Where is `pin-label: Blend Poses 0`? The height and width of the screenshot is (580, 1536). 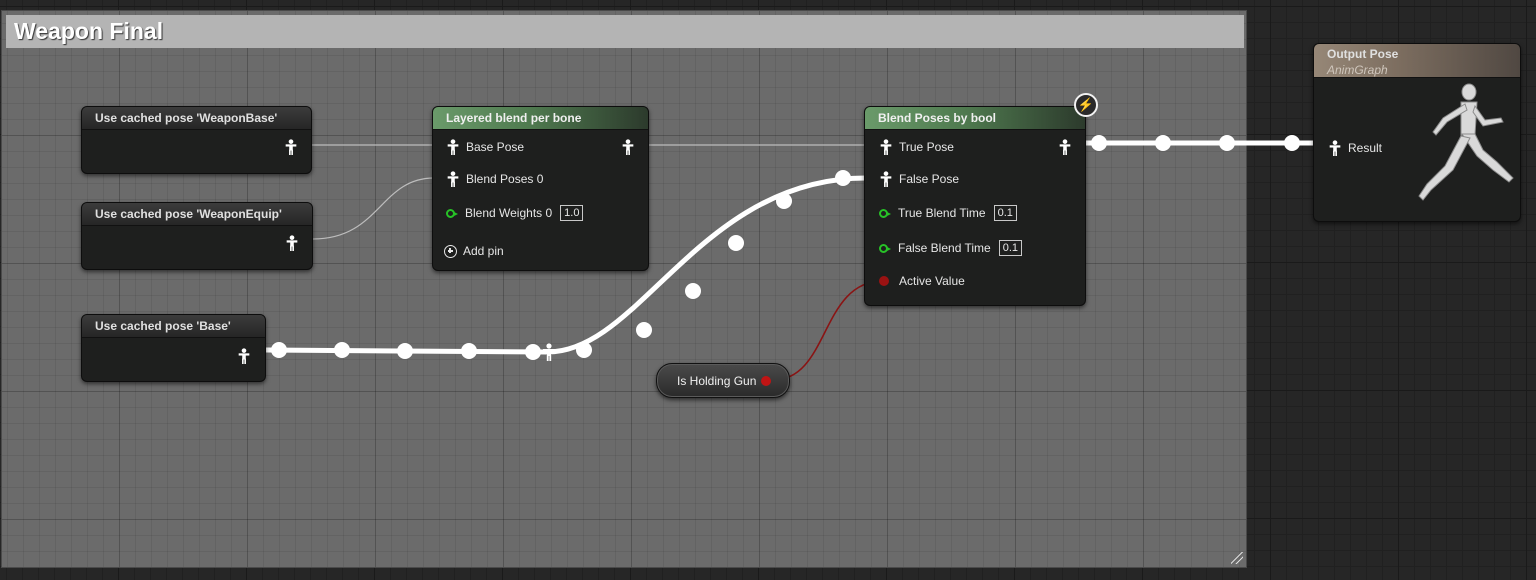
pin-label: Blend Poses 0 is located at coordinates (505, 179).